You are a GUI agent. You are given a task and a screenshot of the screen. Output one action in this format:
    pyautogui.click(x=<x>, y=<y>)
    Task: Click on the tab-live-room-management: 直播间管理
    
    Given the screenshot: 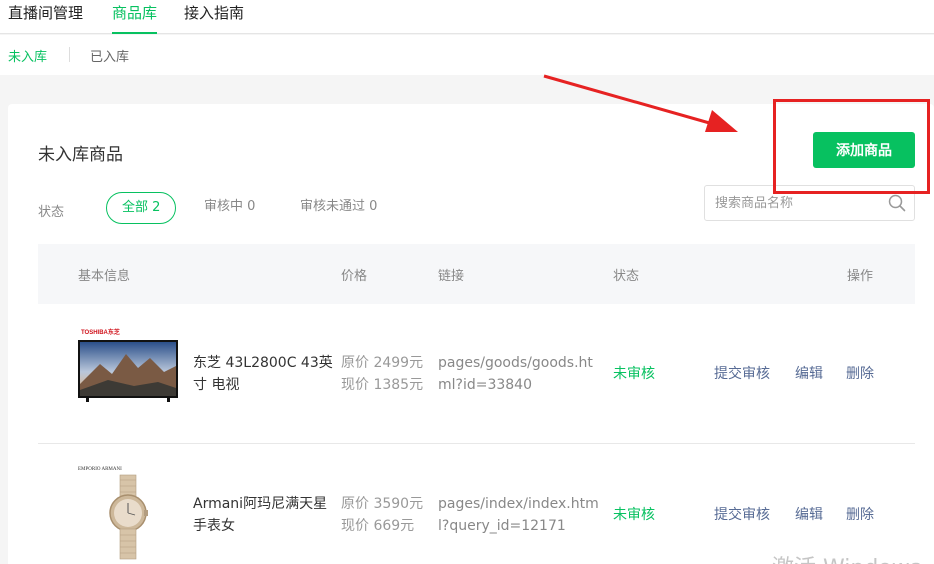 What is the action you would take?
    pyautogui.click(x=45, y=19)
    